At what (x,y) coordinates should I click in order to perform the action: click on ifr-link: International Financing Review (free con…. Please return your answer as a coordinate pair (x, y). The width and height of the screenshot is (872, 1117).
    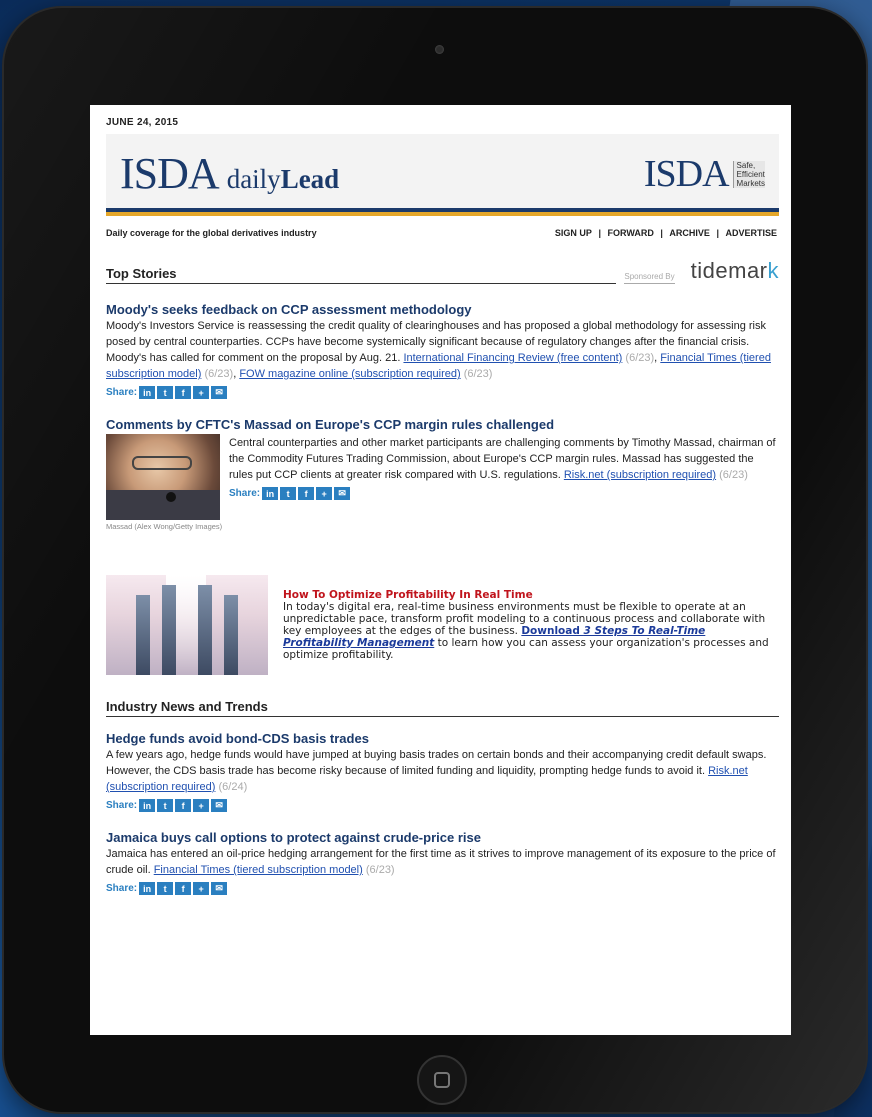
    Looking at the image, I should click on (512, 358).